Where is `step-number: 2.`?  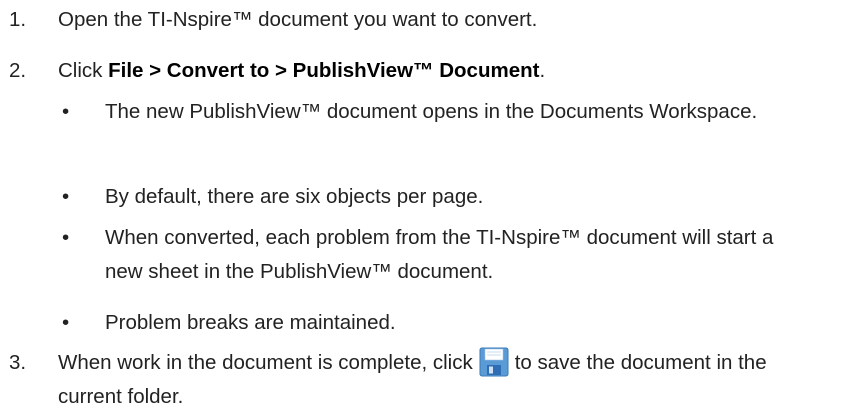 step-number: 2. is located at coordinates (18, 70).